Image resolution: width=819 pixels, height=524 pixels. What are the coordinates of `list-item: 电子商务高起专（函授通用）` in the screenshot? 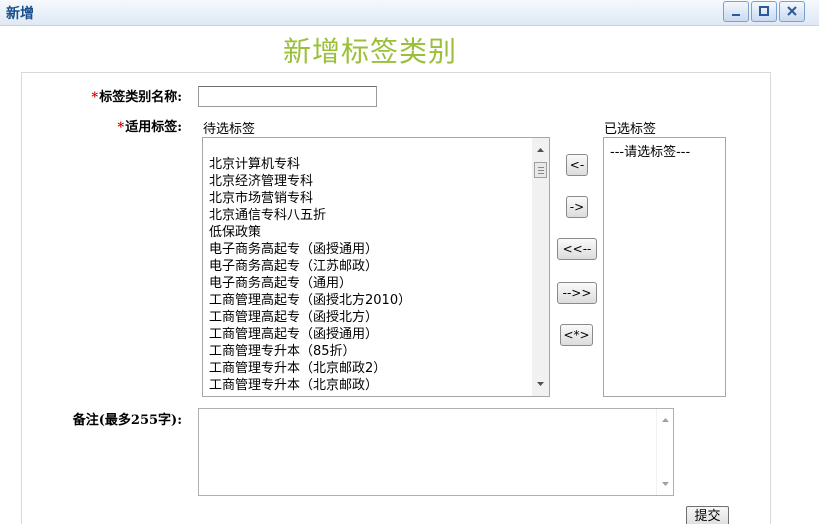 It's located at (310, 249).